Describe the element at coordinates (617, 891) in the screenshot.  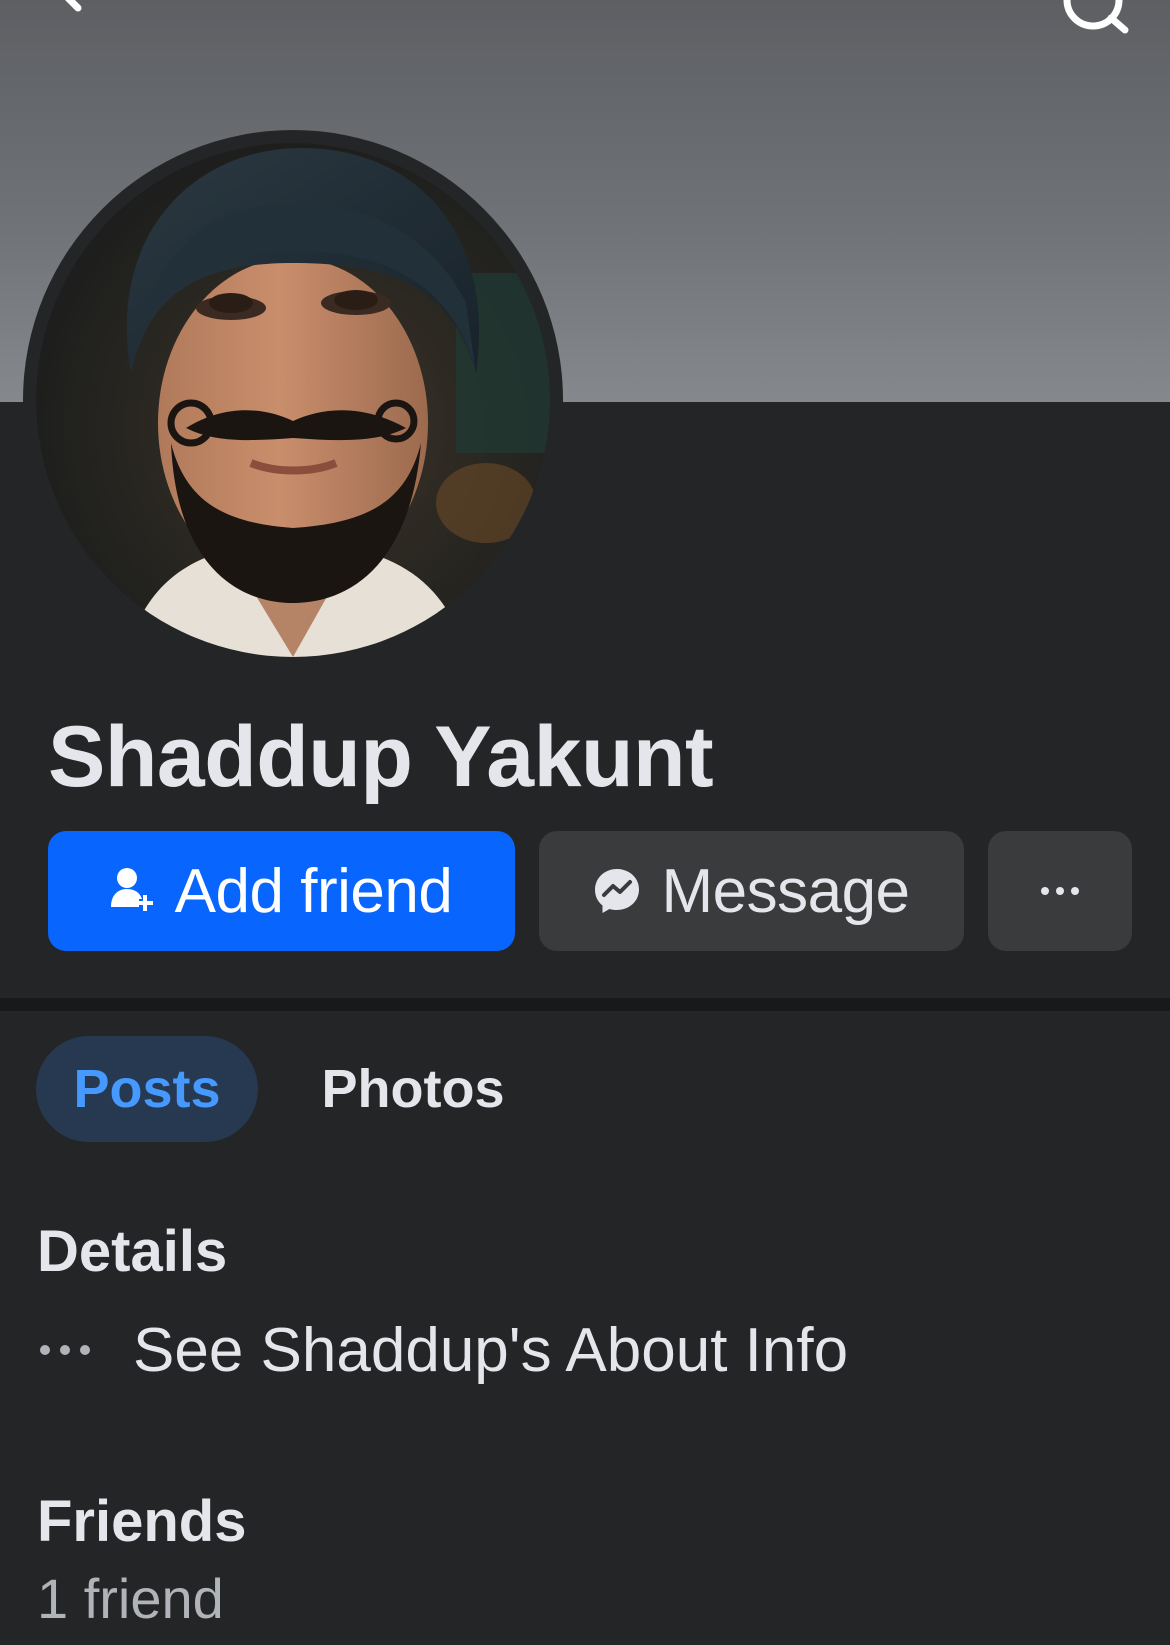
I see `messenger-icon` at that location.